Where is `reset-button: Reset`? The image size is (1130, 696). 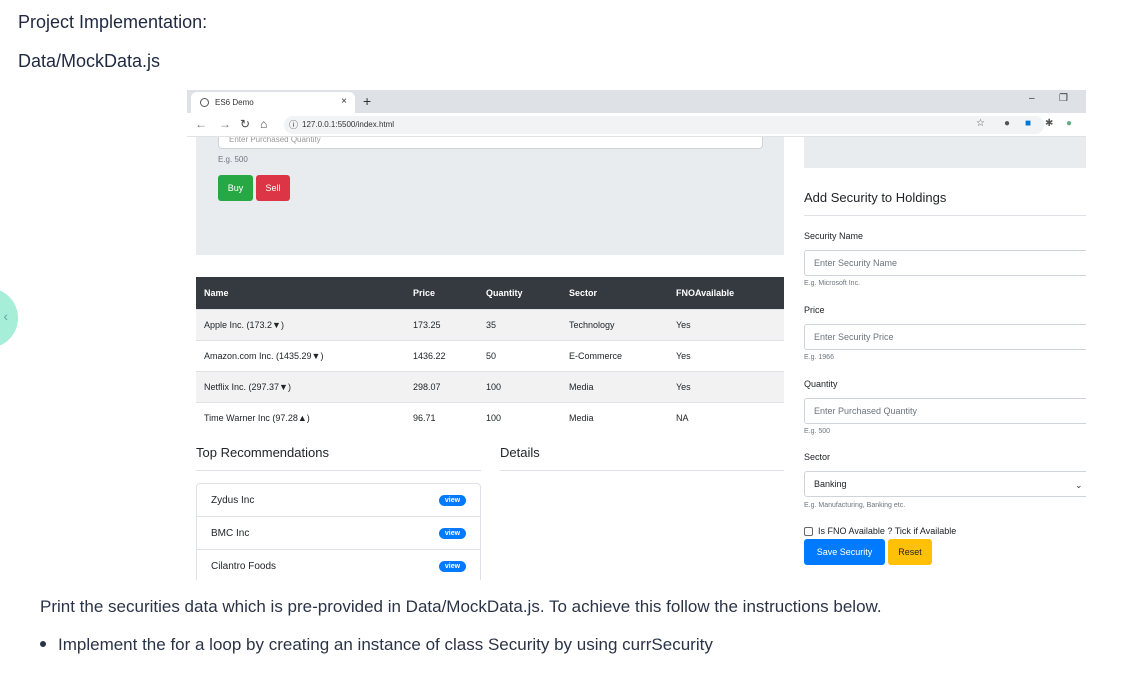
reset-button: Reset is located at coordinates (910, 552).